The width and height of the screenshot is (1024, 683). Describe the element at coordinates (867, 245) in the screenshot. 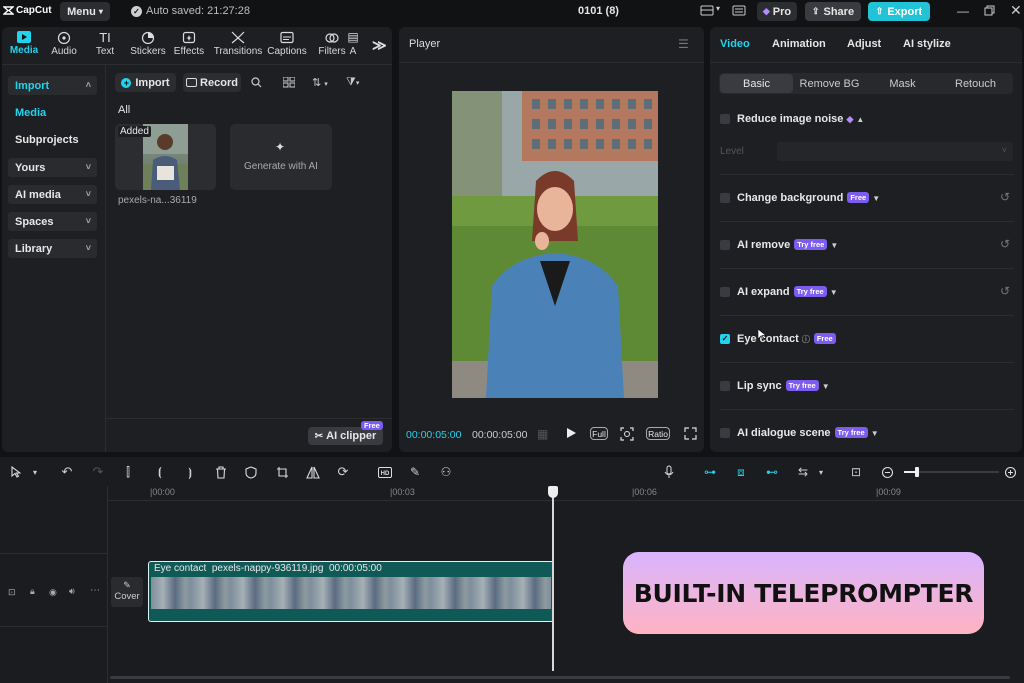

I see `prop-ai-remove: AI remove Try free ▼ ↺` at that location.